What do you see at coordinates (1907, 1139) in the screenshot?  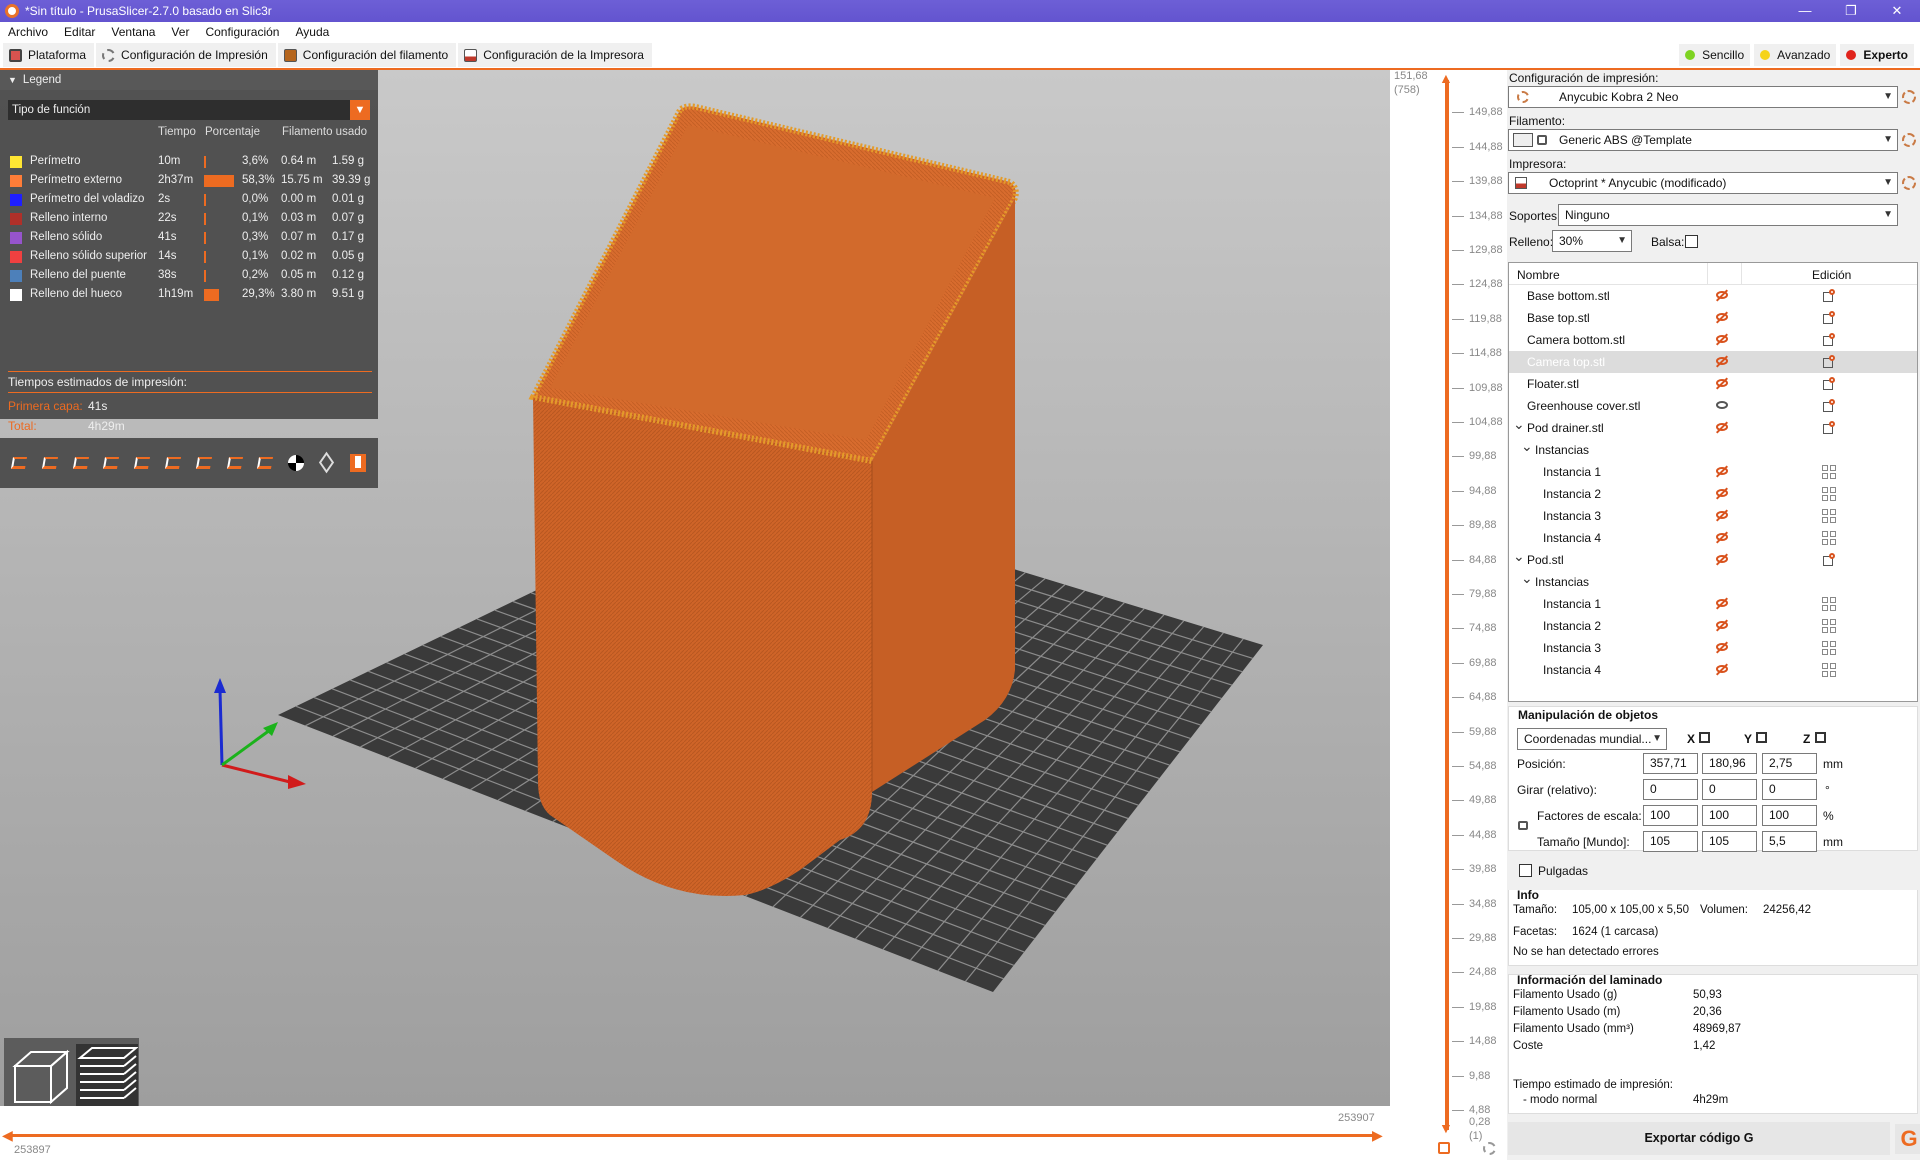 I see `gcode-preview-icon: G` at bounding box center [1907, 1139].